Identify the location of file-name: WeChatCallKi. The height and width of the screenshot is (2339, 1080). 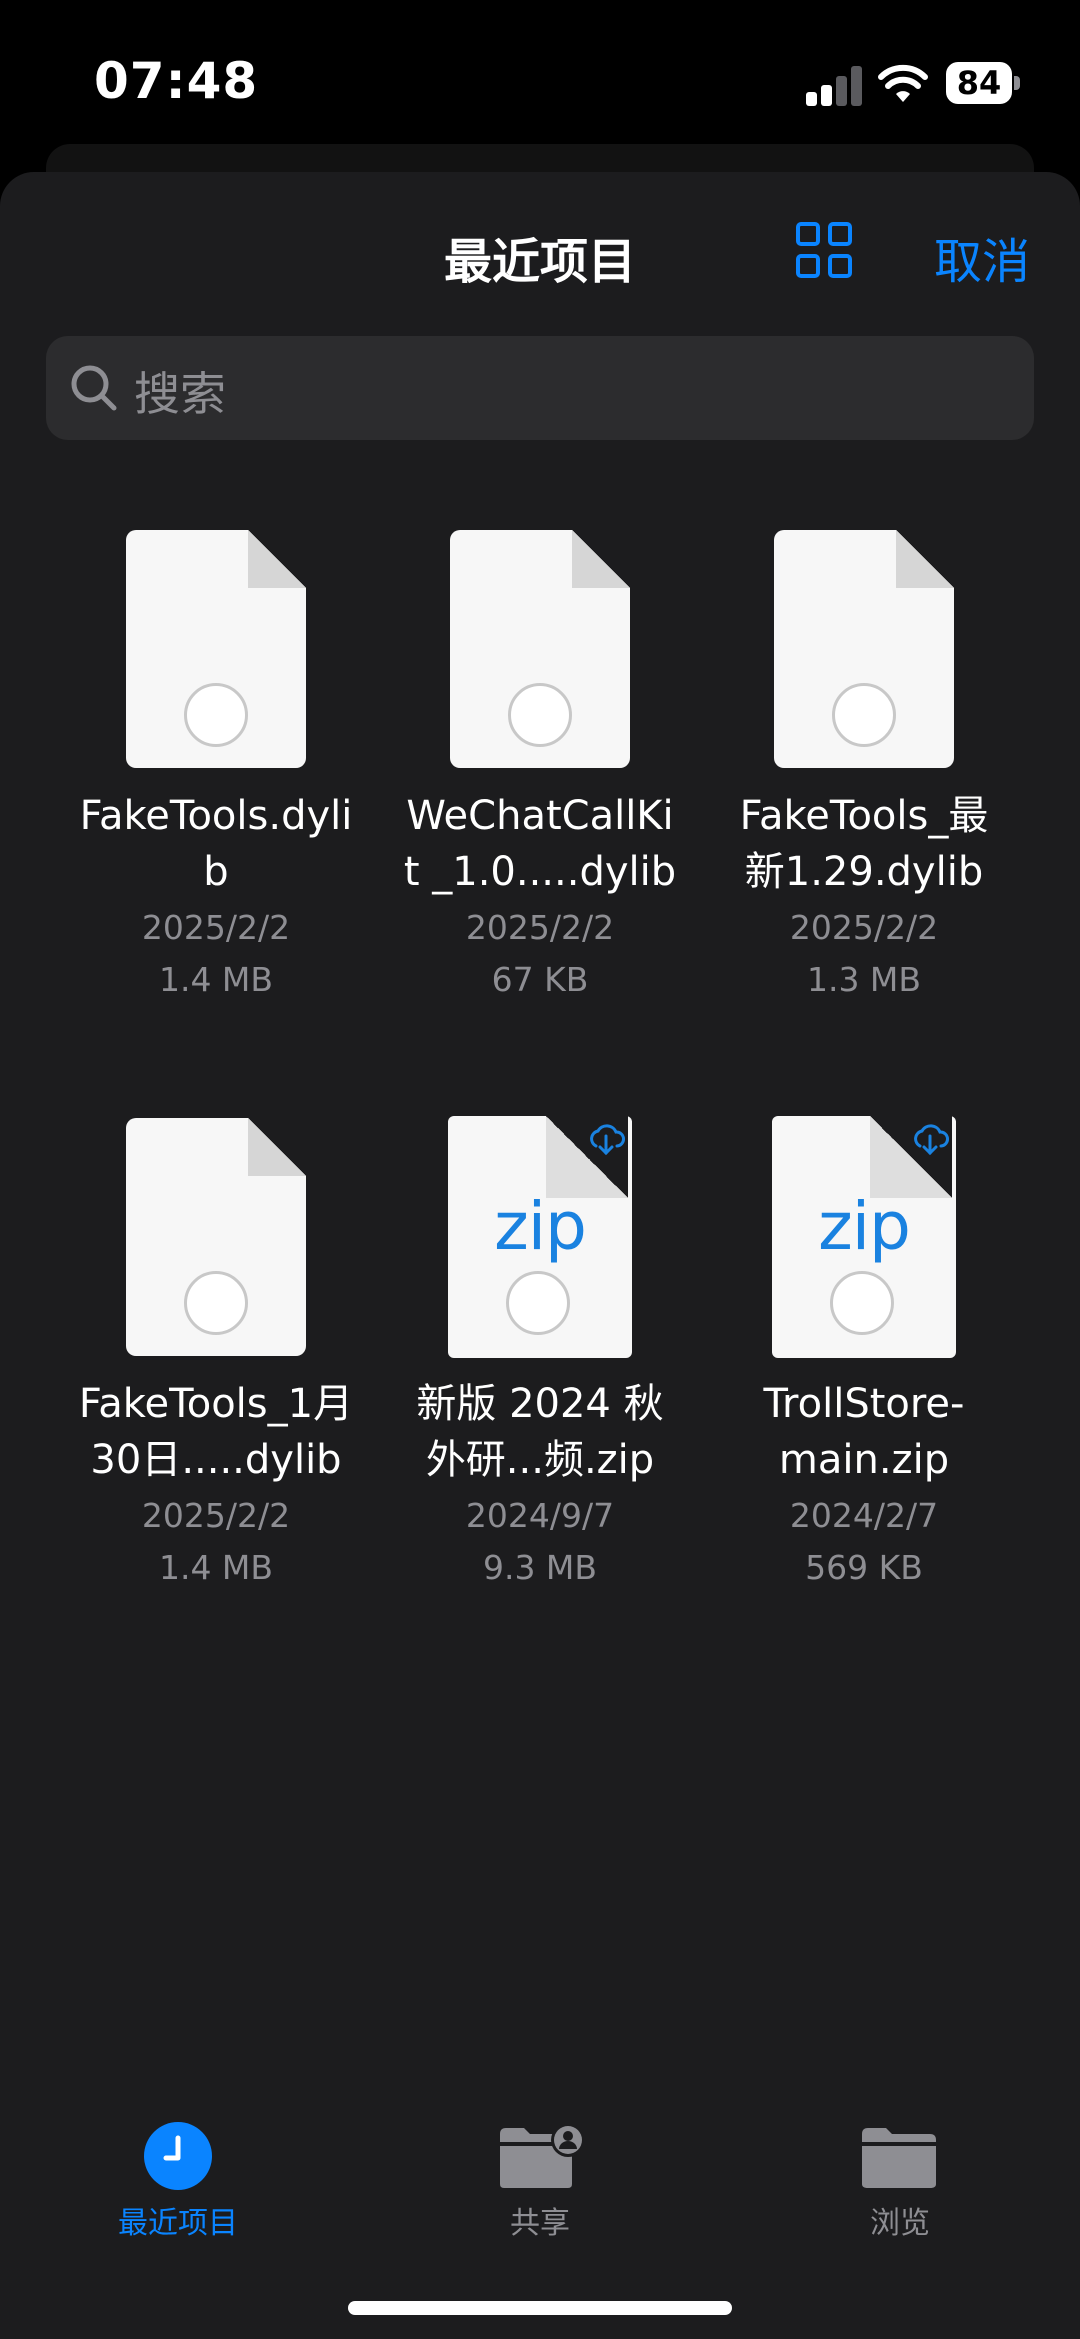
(540, 816).